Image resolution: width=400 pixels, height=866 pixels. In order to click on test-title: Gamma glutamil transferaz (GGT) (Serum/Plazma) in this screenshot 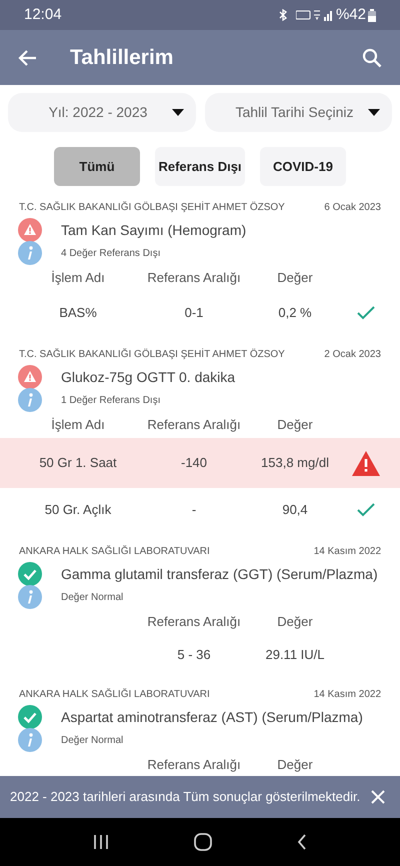, I will do `click(219, 574)`.